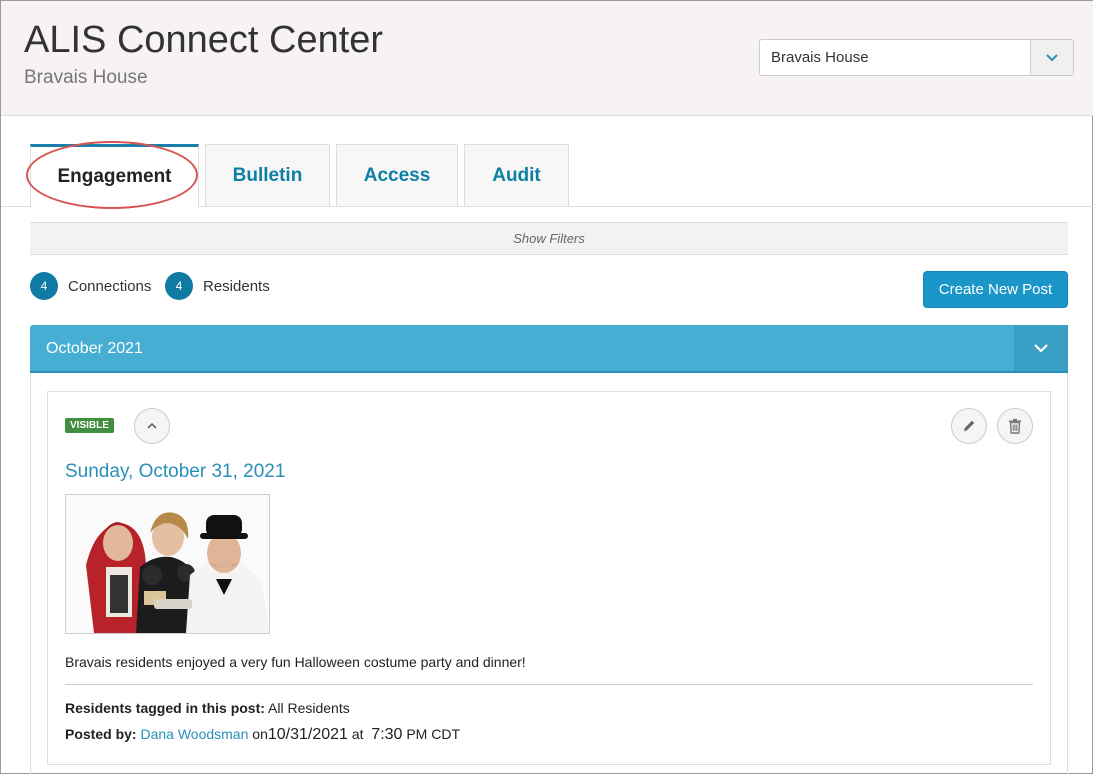 The image size is (1093, 774). I want to click on tagged-value: All Residents, so click(309, 708).